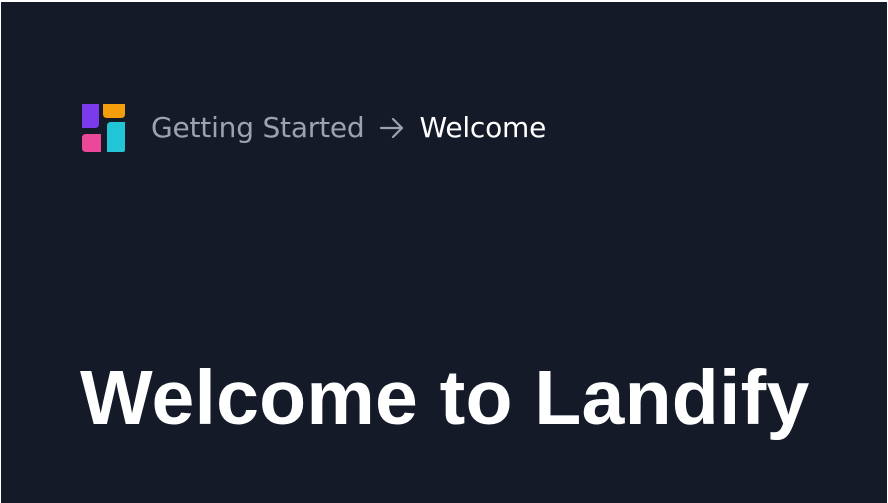 This screenshot has height=503, width=888. What do you see at coordinates (483, 127) in the screenshot?
I see `breadcrumb-item-welcome: Welcome` at bounding box center [483, 127].